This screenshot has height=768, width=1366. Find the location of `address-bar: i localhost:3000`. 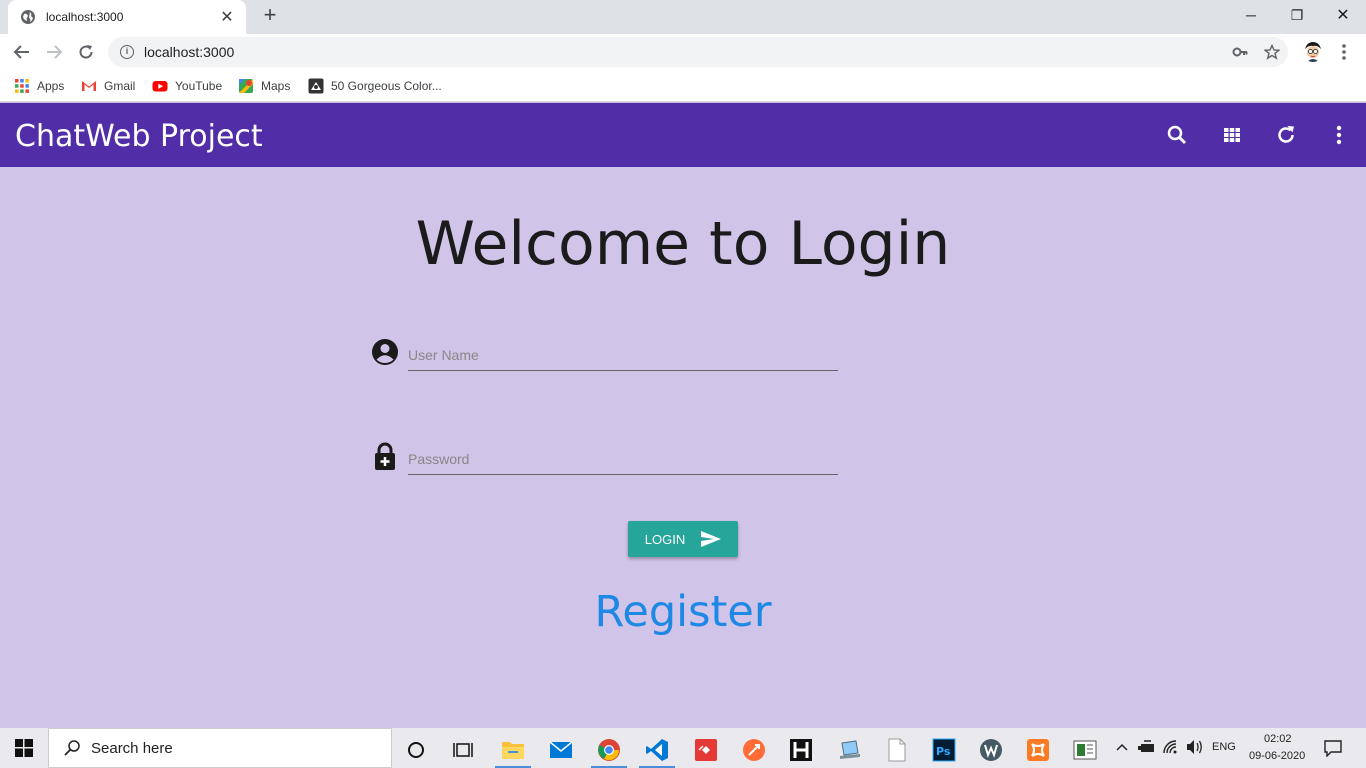

address-bar: i localhost:3000 is located at coordinates (698, 52).